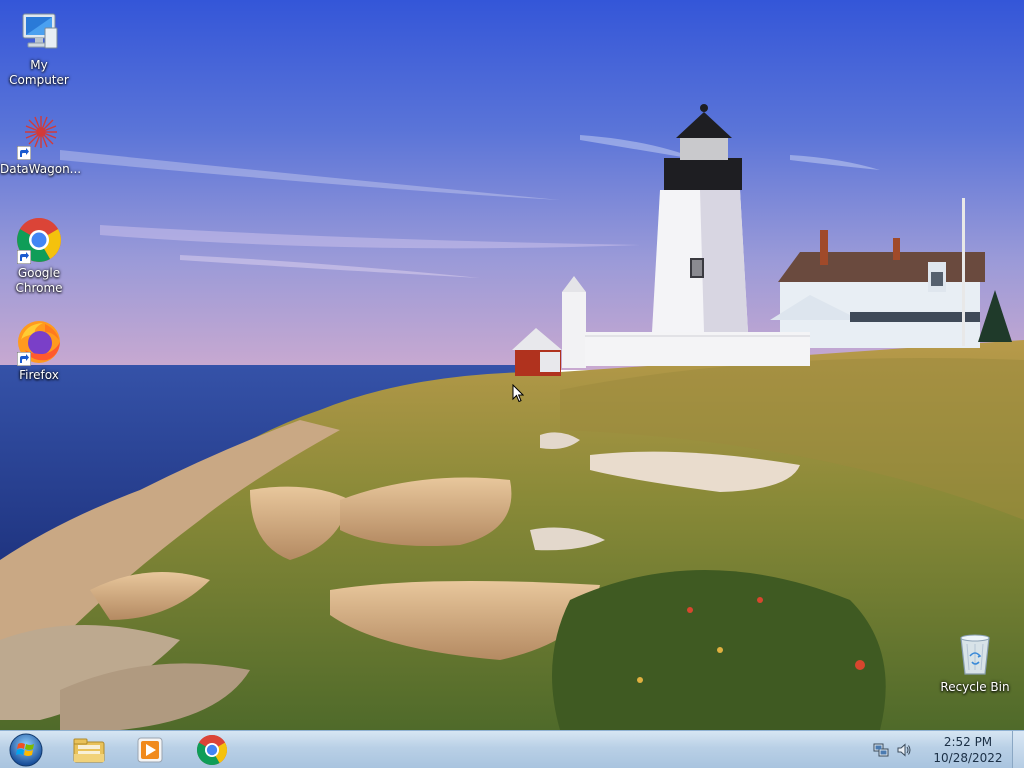 The width and height of the screenshot is (1024, 768). What do you see at coordinates (968, 750) in the screenshot?
I see `clock: 2:52 PM 10/28/2022` at bounding box center [968, 750].